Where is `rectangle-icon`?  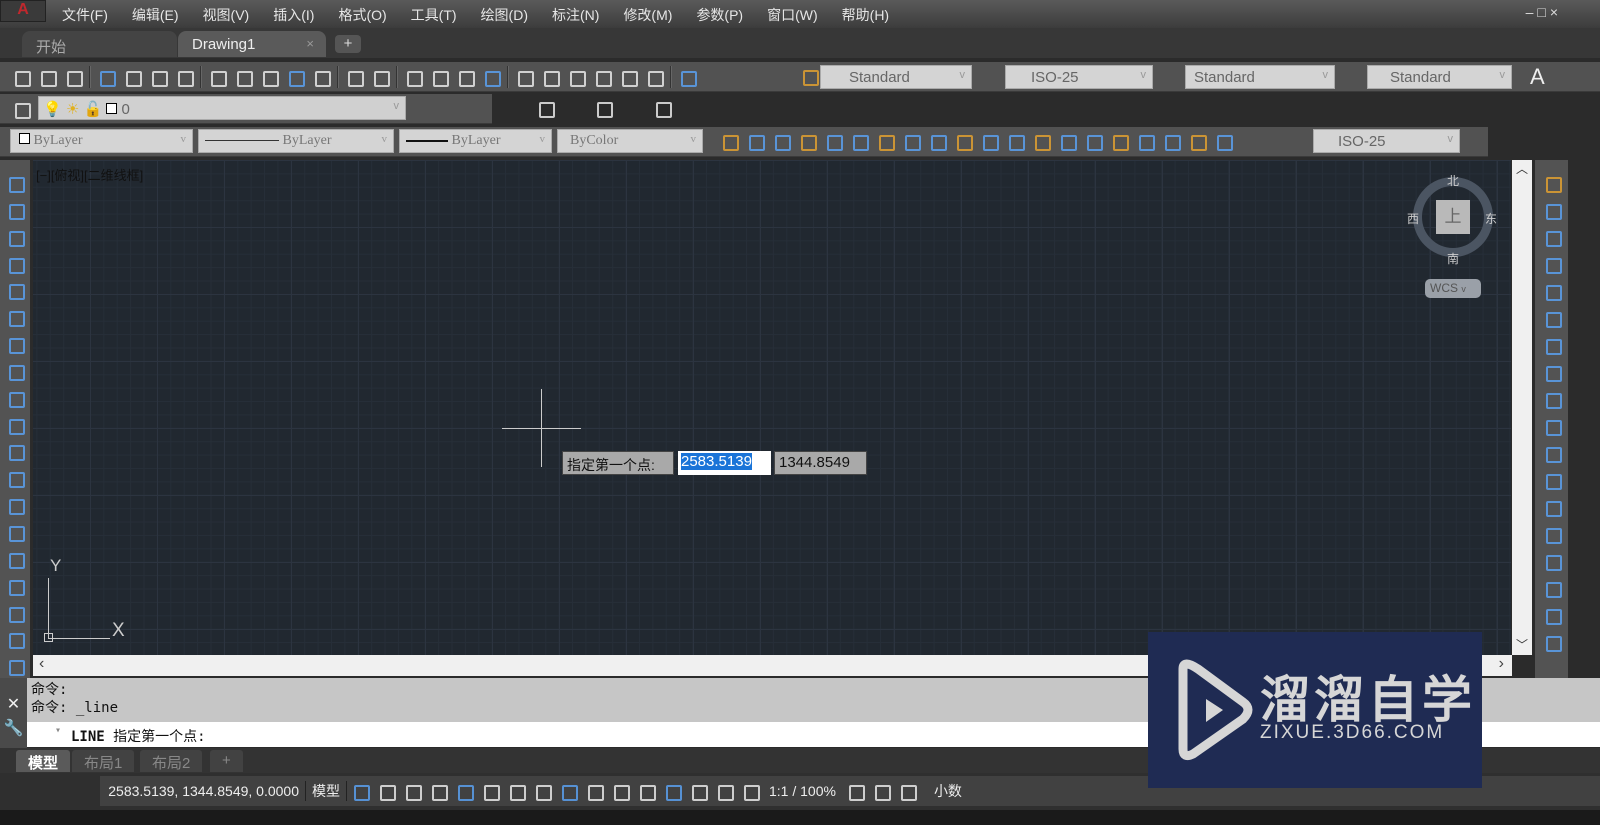 rectangle-icon is located at coordinates (15, 290).